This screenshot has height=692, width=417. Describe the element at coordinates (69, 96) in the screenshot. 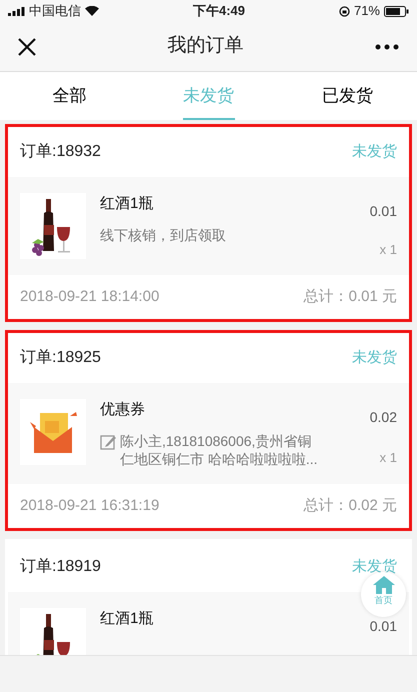

I see `order-tab: 全部` at that location.